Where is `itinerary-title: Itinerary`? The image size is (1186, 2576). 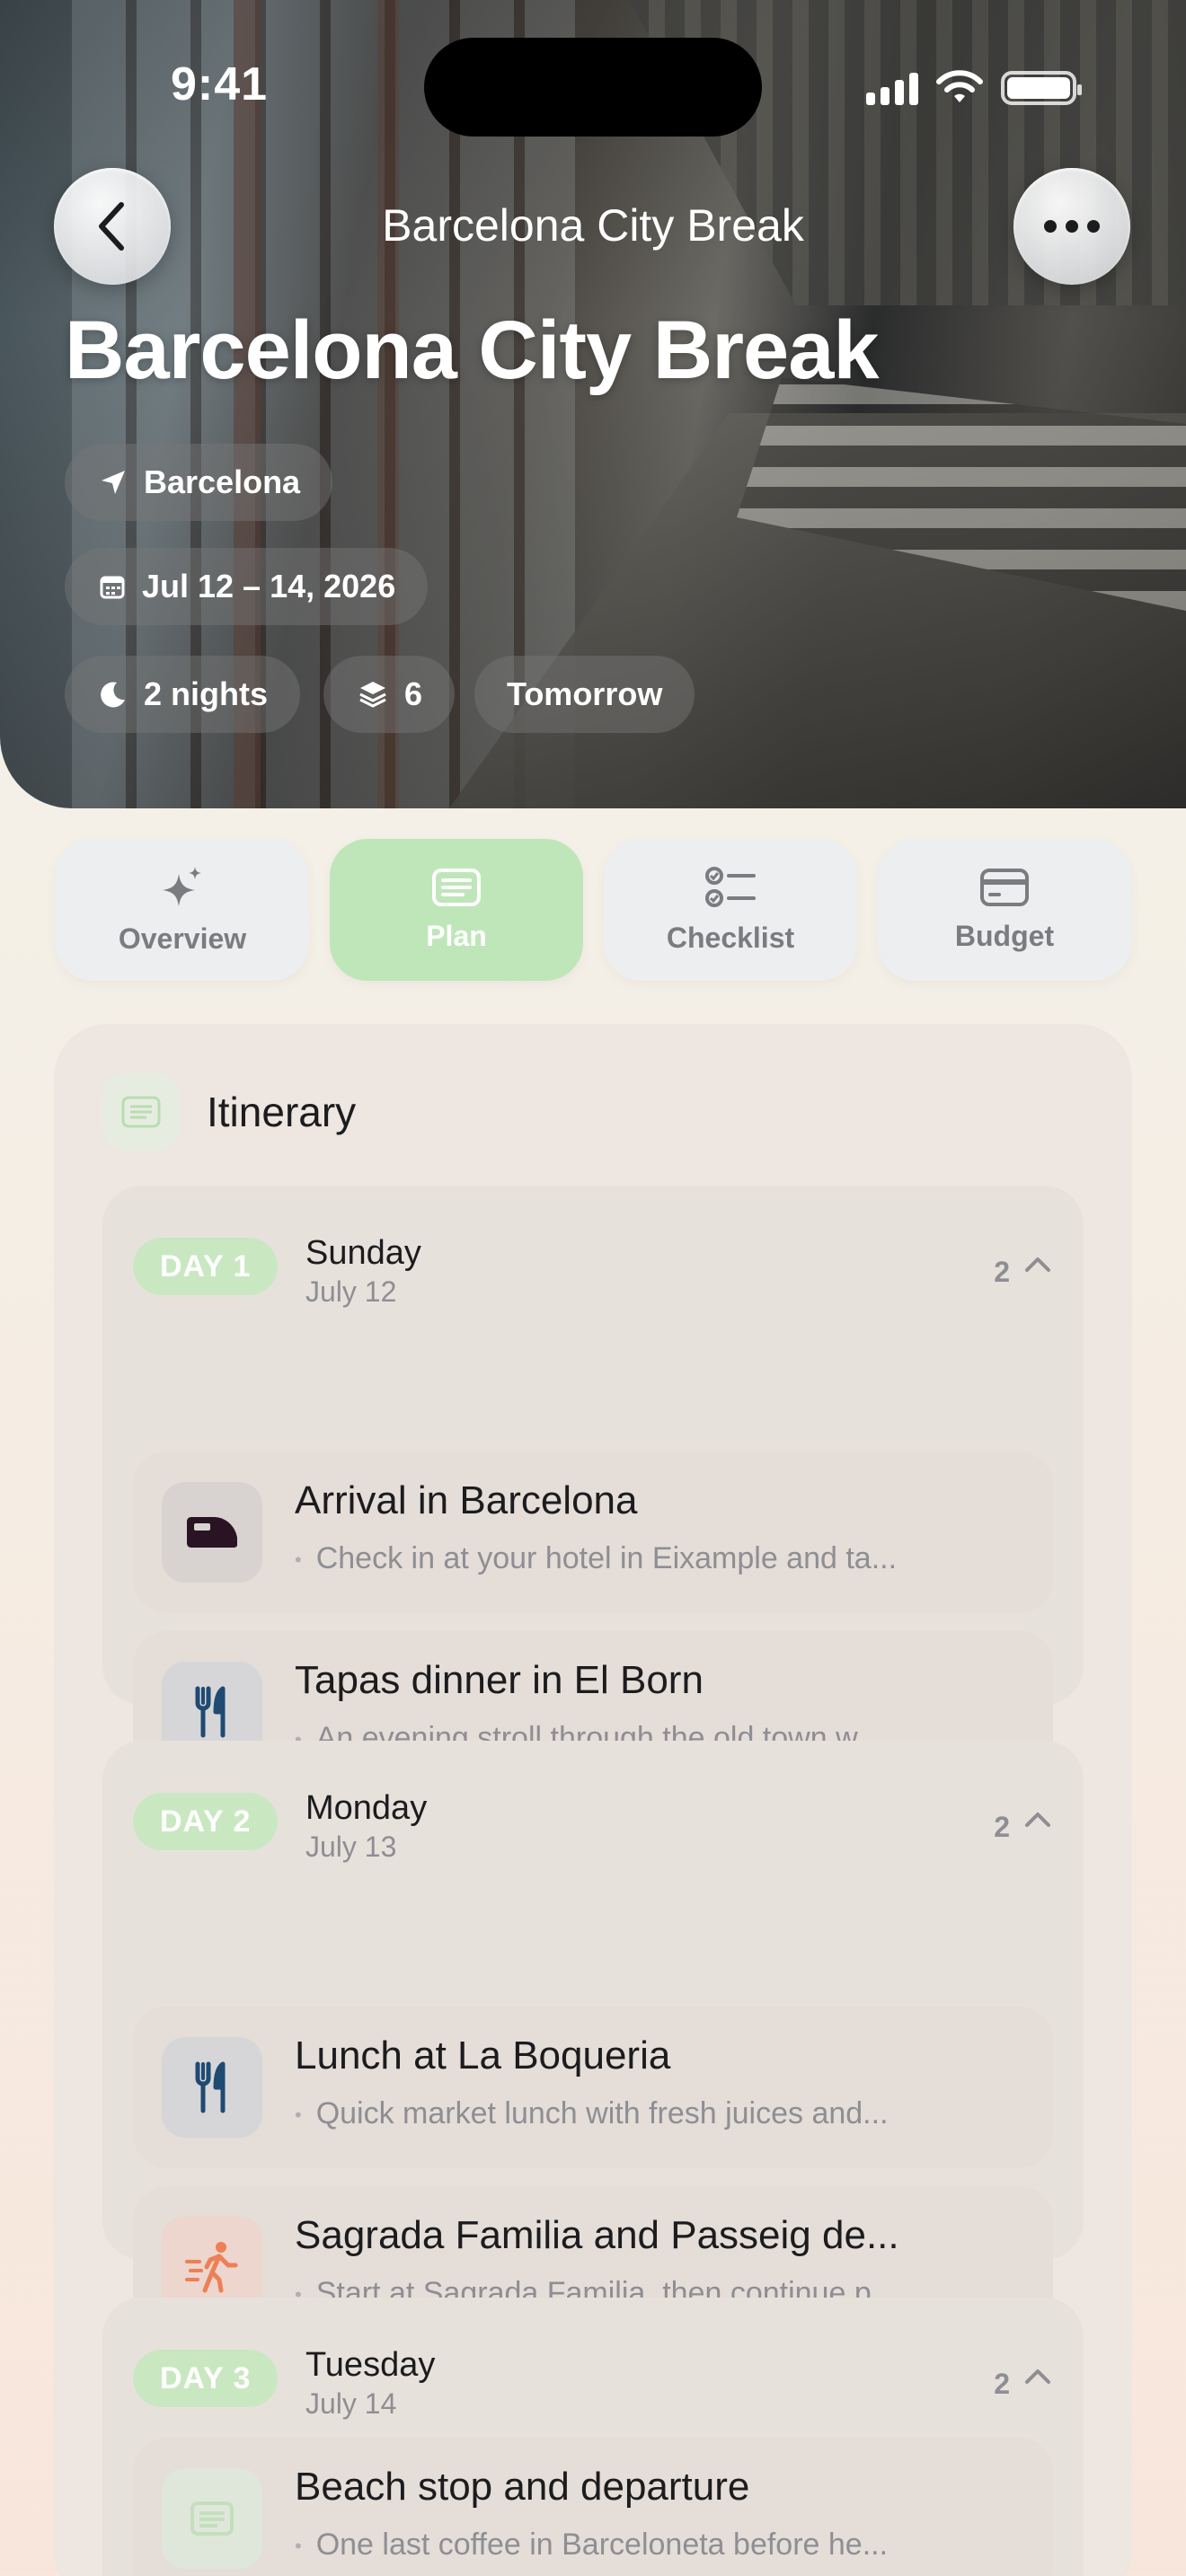 itinerary-title: Itinerary is located at coordinates (282, 1112).